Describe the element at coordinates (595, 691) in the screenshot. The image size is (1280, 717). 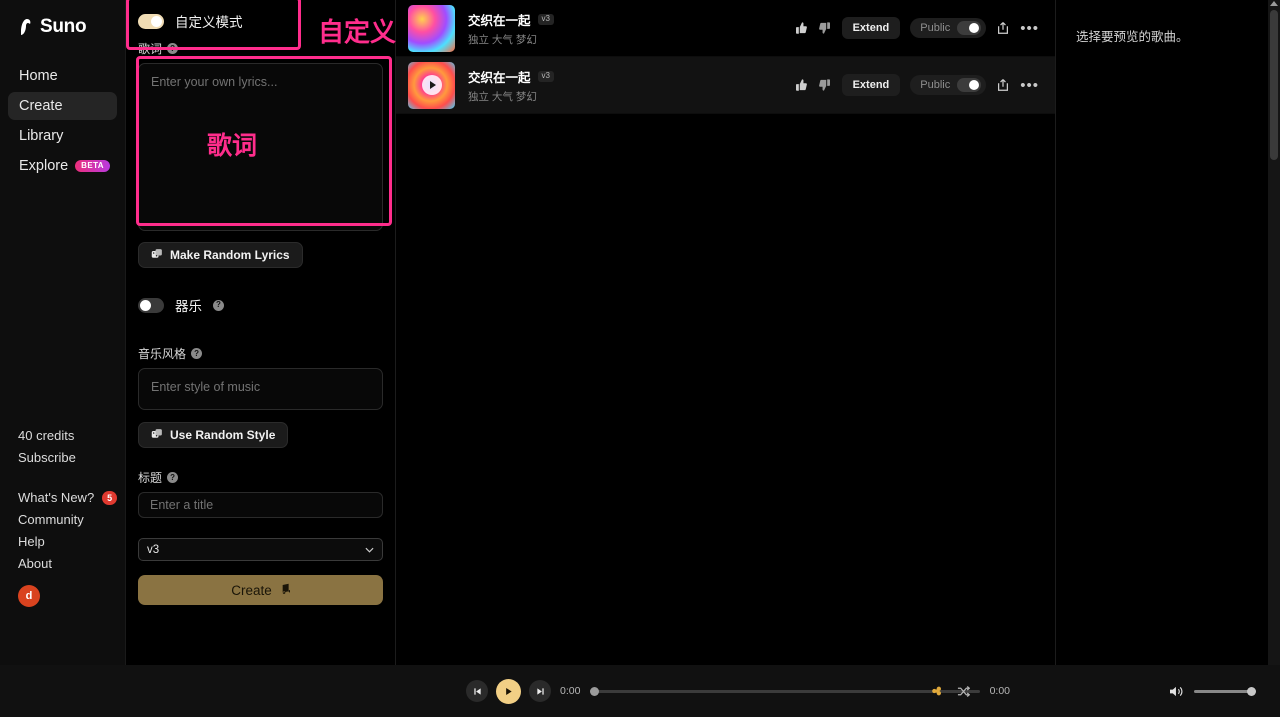
I see `seek-handle` at that location.